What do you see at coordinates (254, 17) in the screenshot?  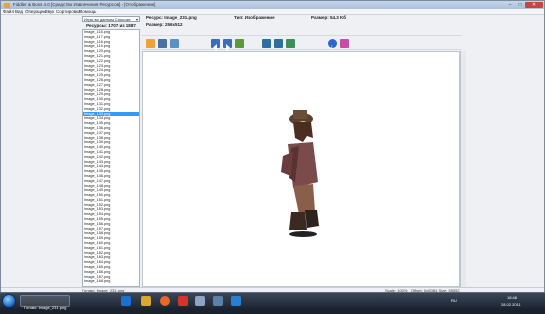 I see `resource-type: Тип: Изображение` at bounding box center [254, 17].